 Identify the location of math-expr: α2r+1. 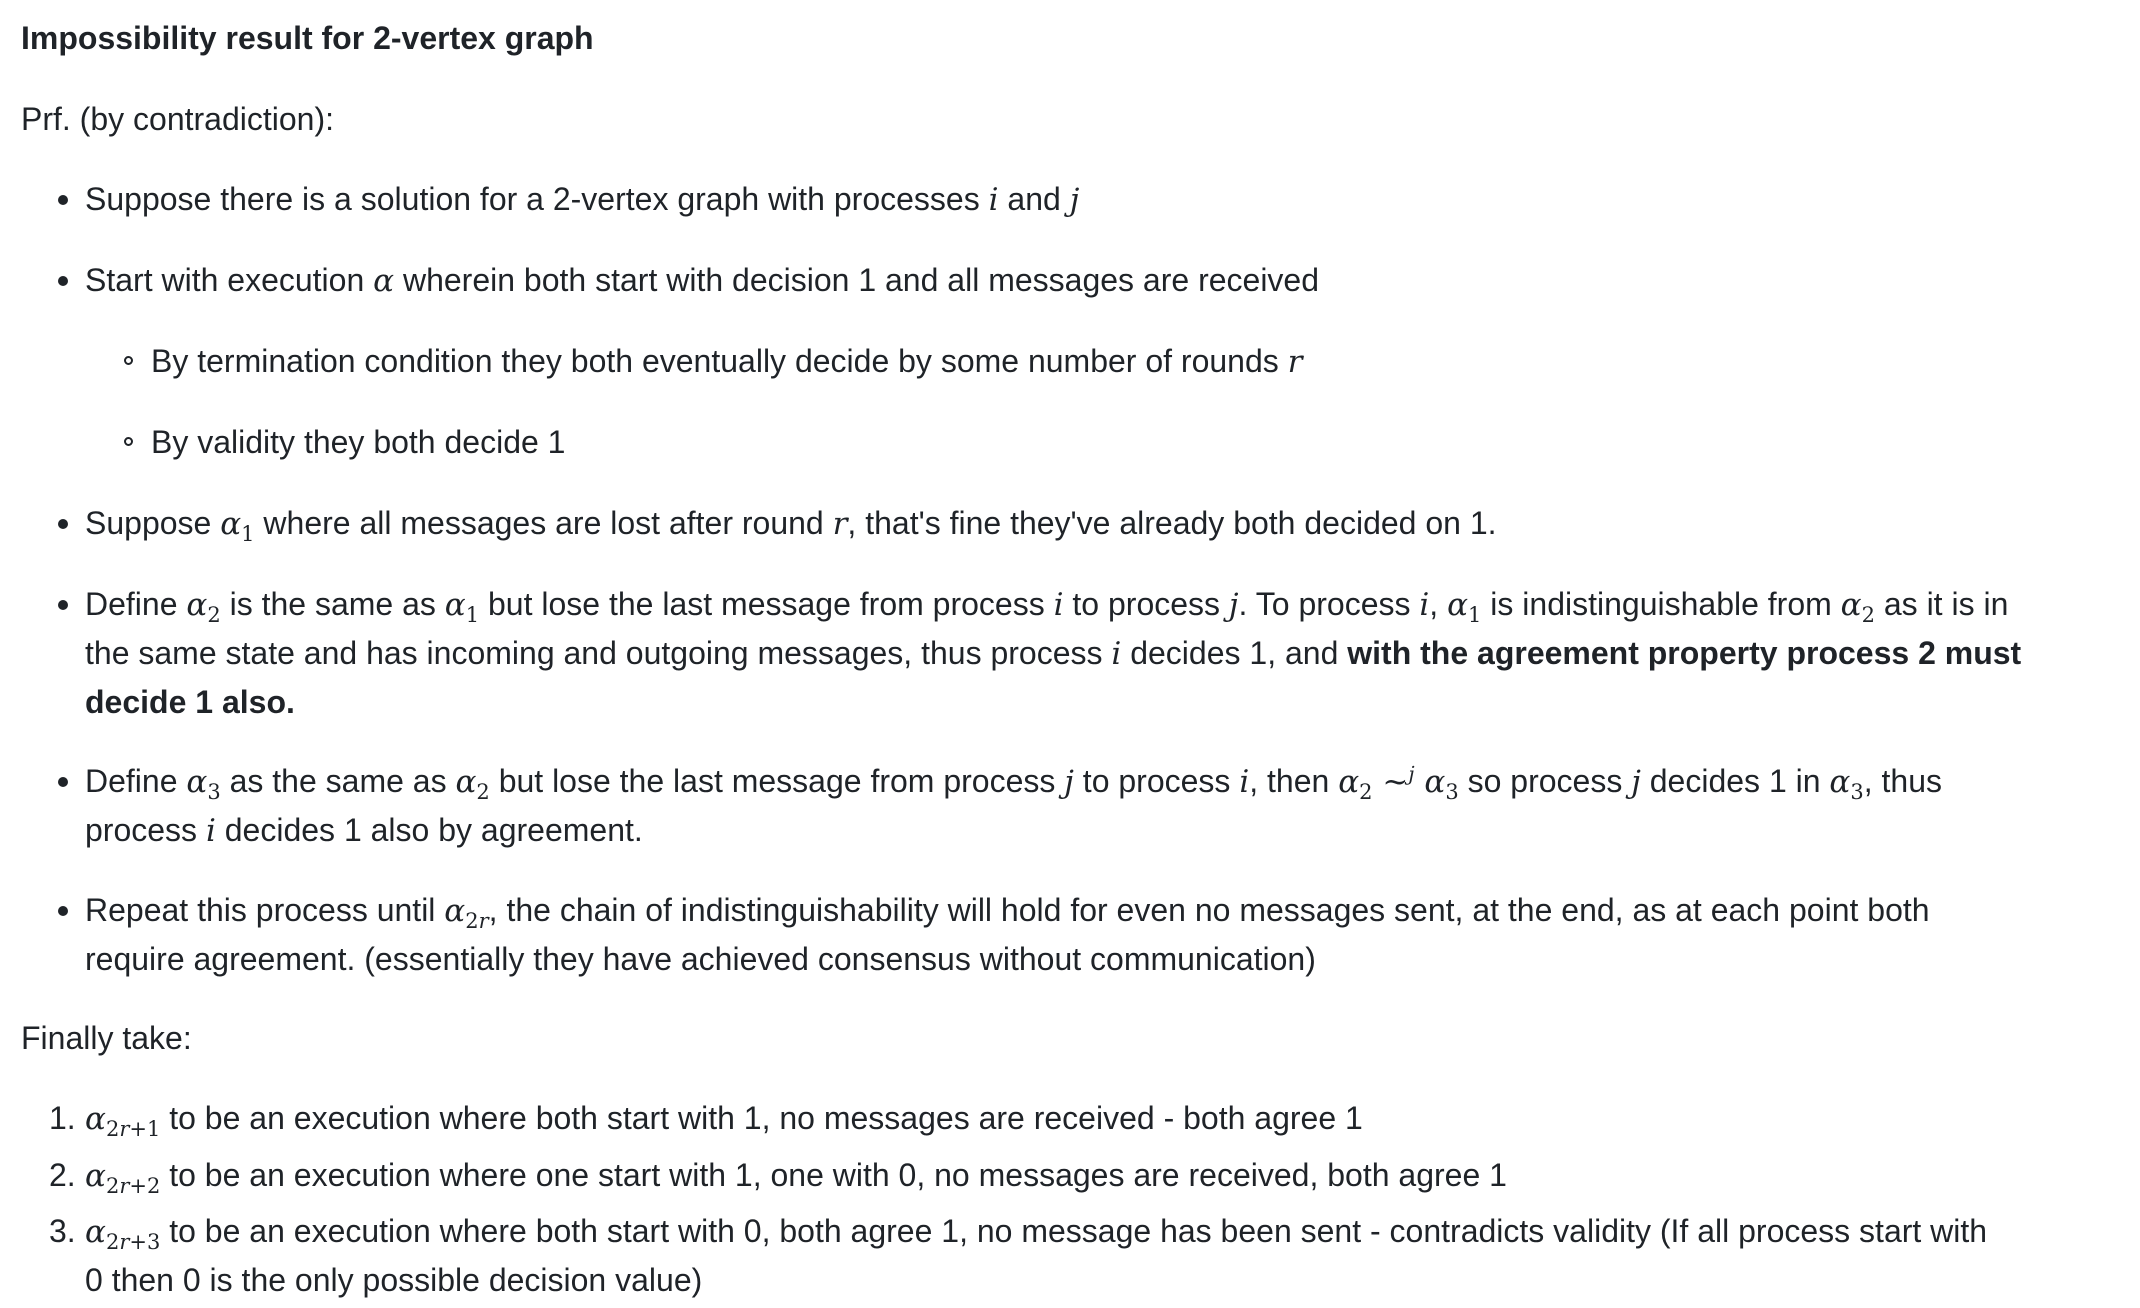
(123, 1121).